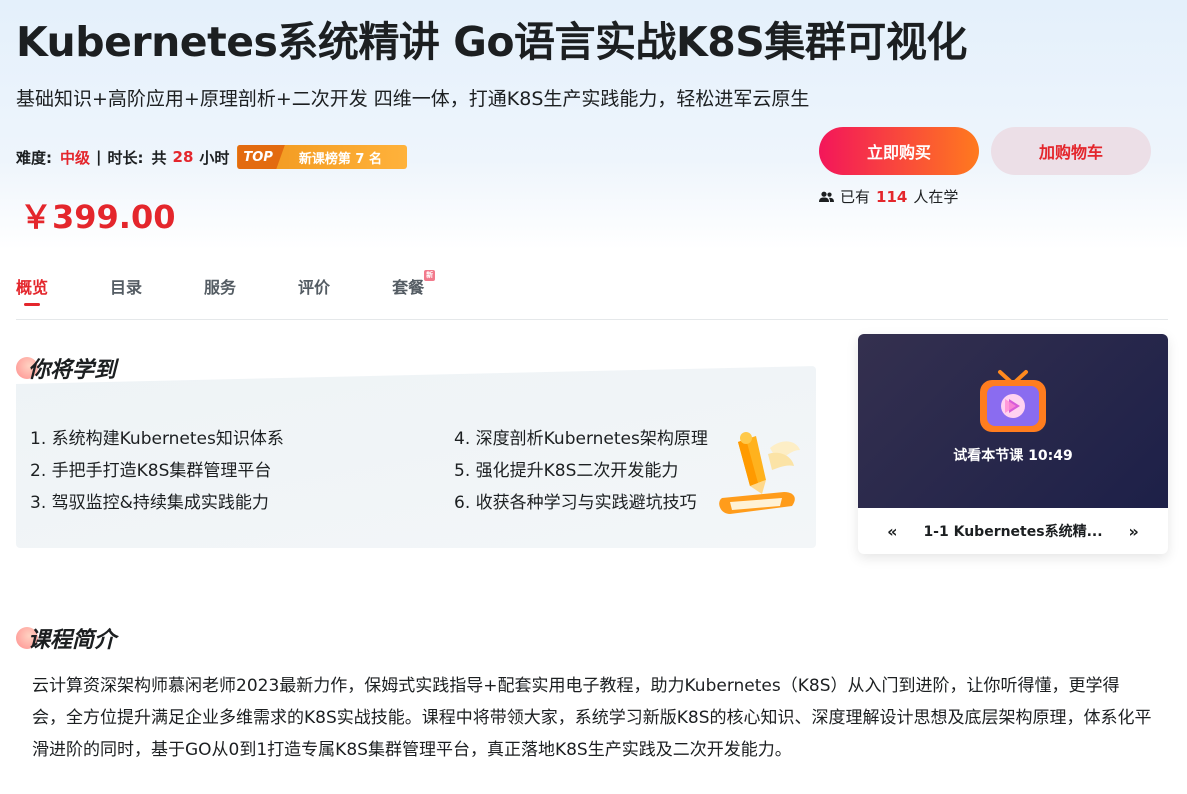  What do you see at coordinates (566, 471) in the screenshot?
I see `learn-item: 5. 强化提升K8S二次开发能力` at bounding box center [566, 471].